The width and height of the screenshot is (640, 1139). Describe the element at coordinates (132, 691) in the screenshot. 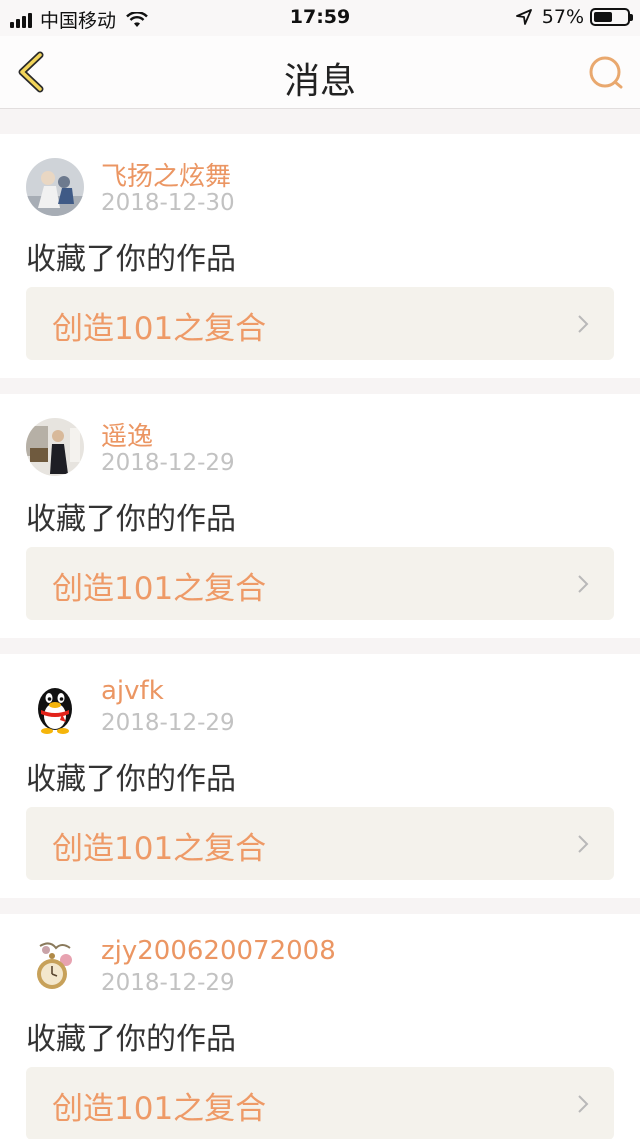

I see `username: ajvfk` at that location.